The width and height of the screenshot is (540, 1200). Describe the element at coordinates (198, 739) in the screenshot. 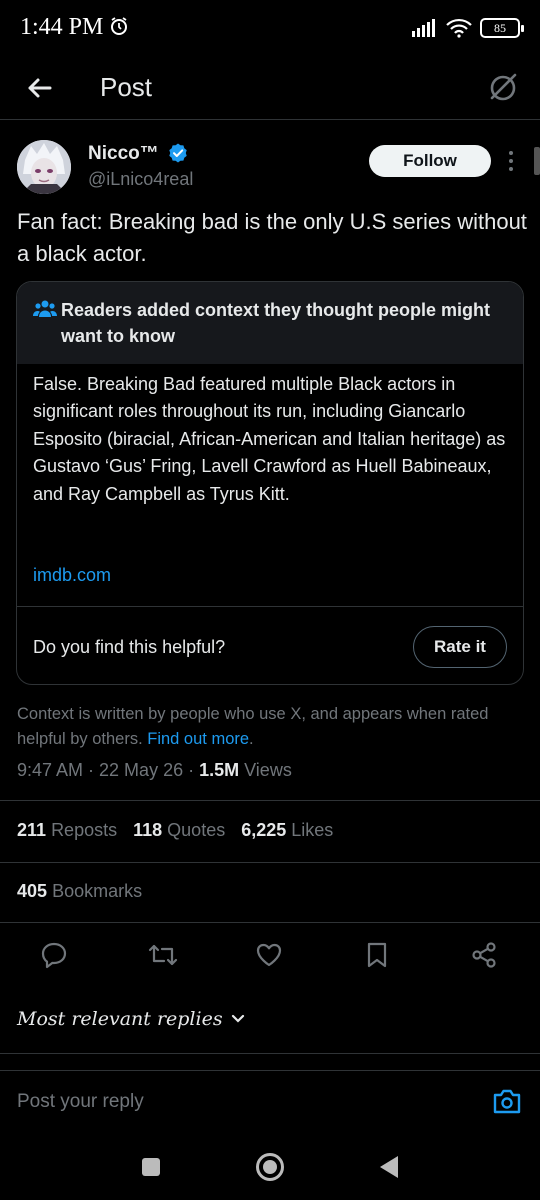

I see `find-out-more-link: Find out more` at that location.